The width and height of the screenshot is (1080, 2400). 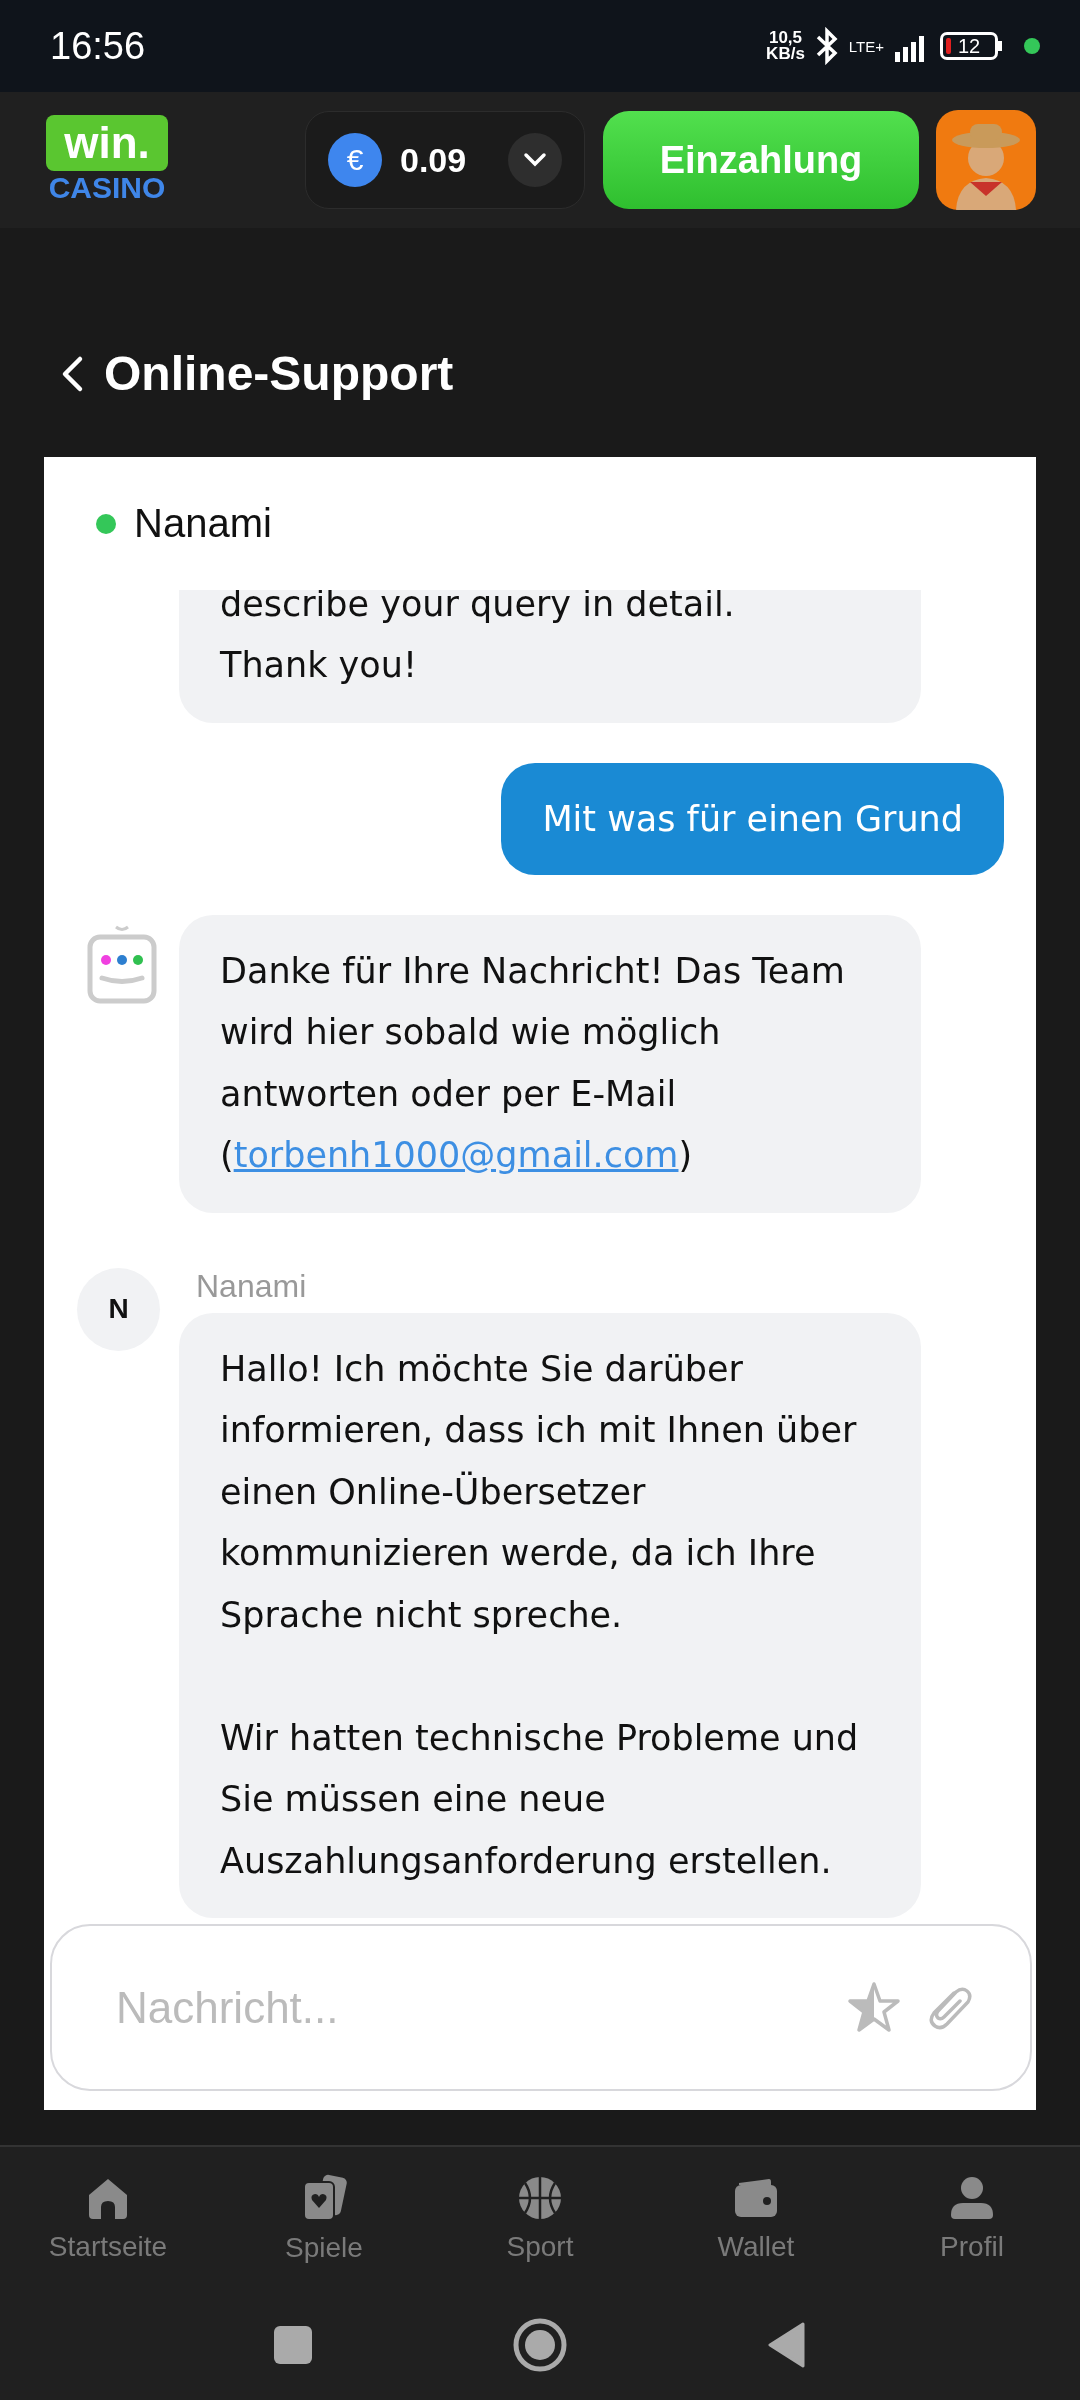 I want to click on net-speed: 10,5, so click(x=785, y=38).